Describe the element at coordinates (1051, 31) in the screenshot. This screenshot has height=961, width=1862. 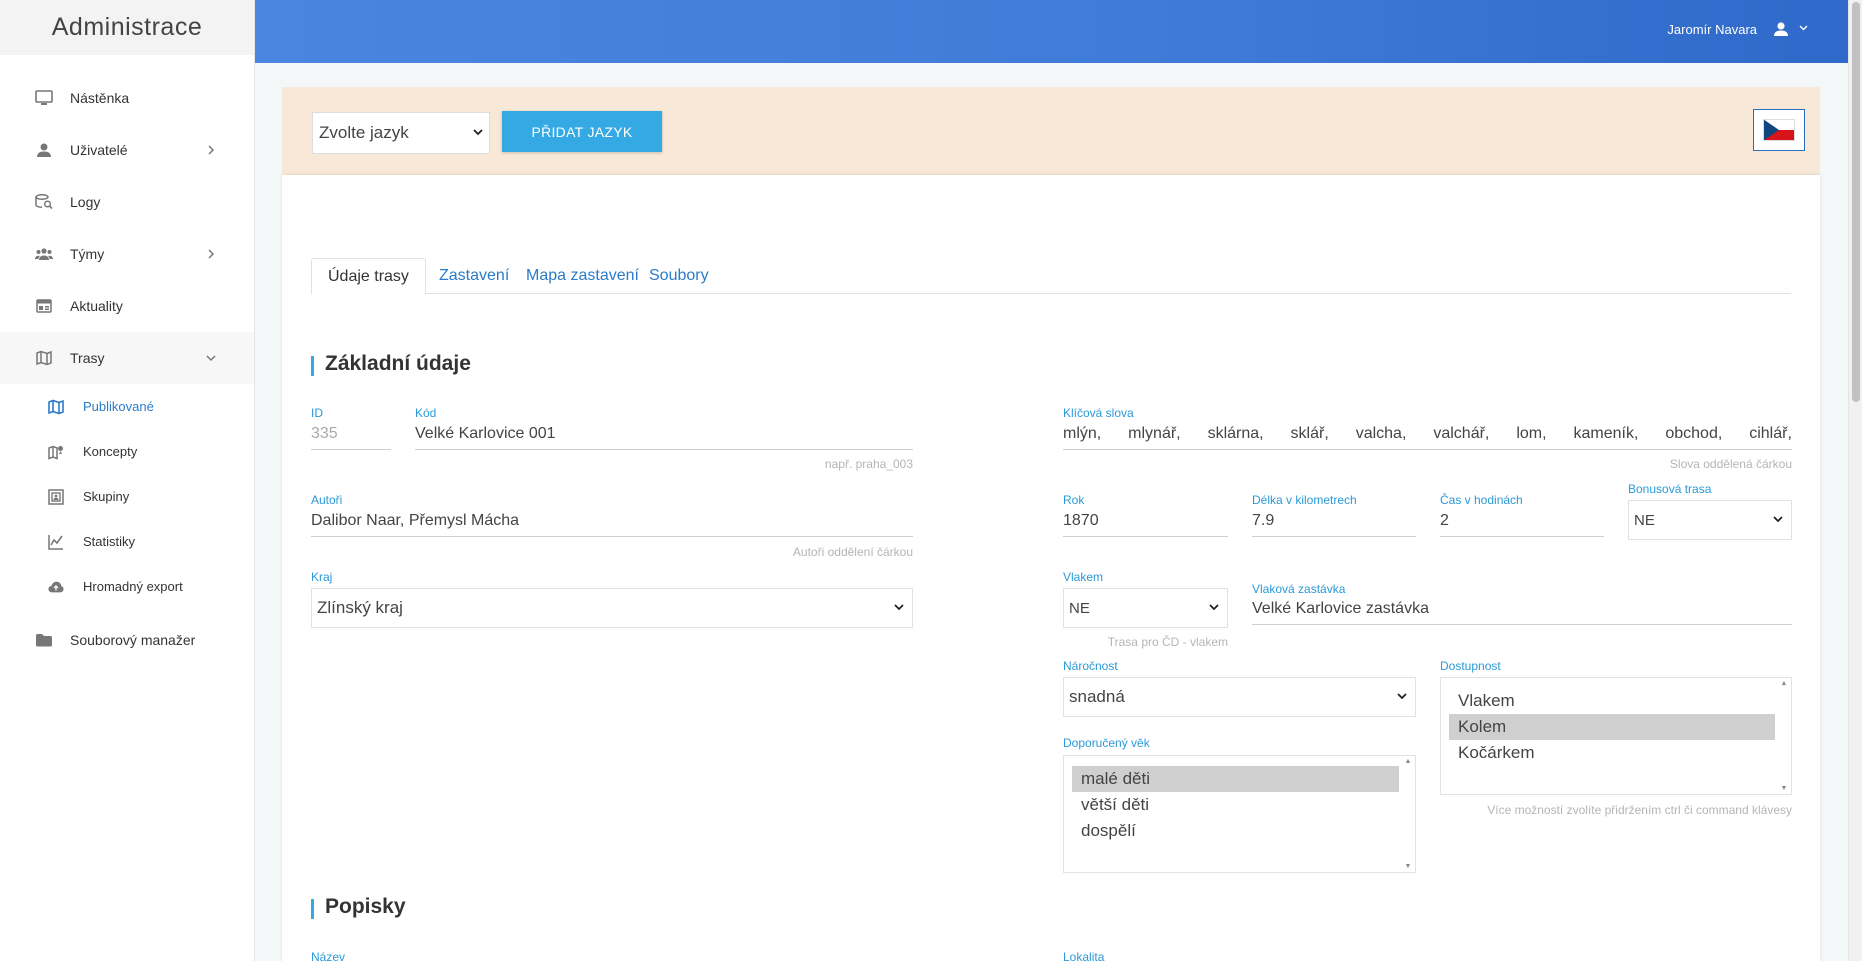
I see `top-header: Jaromír Navara` at that location.